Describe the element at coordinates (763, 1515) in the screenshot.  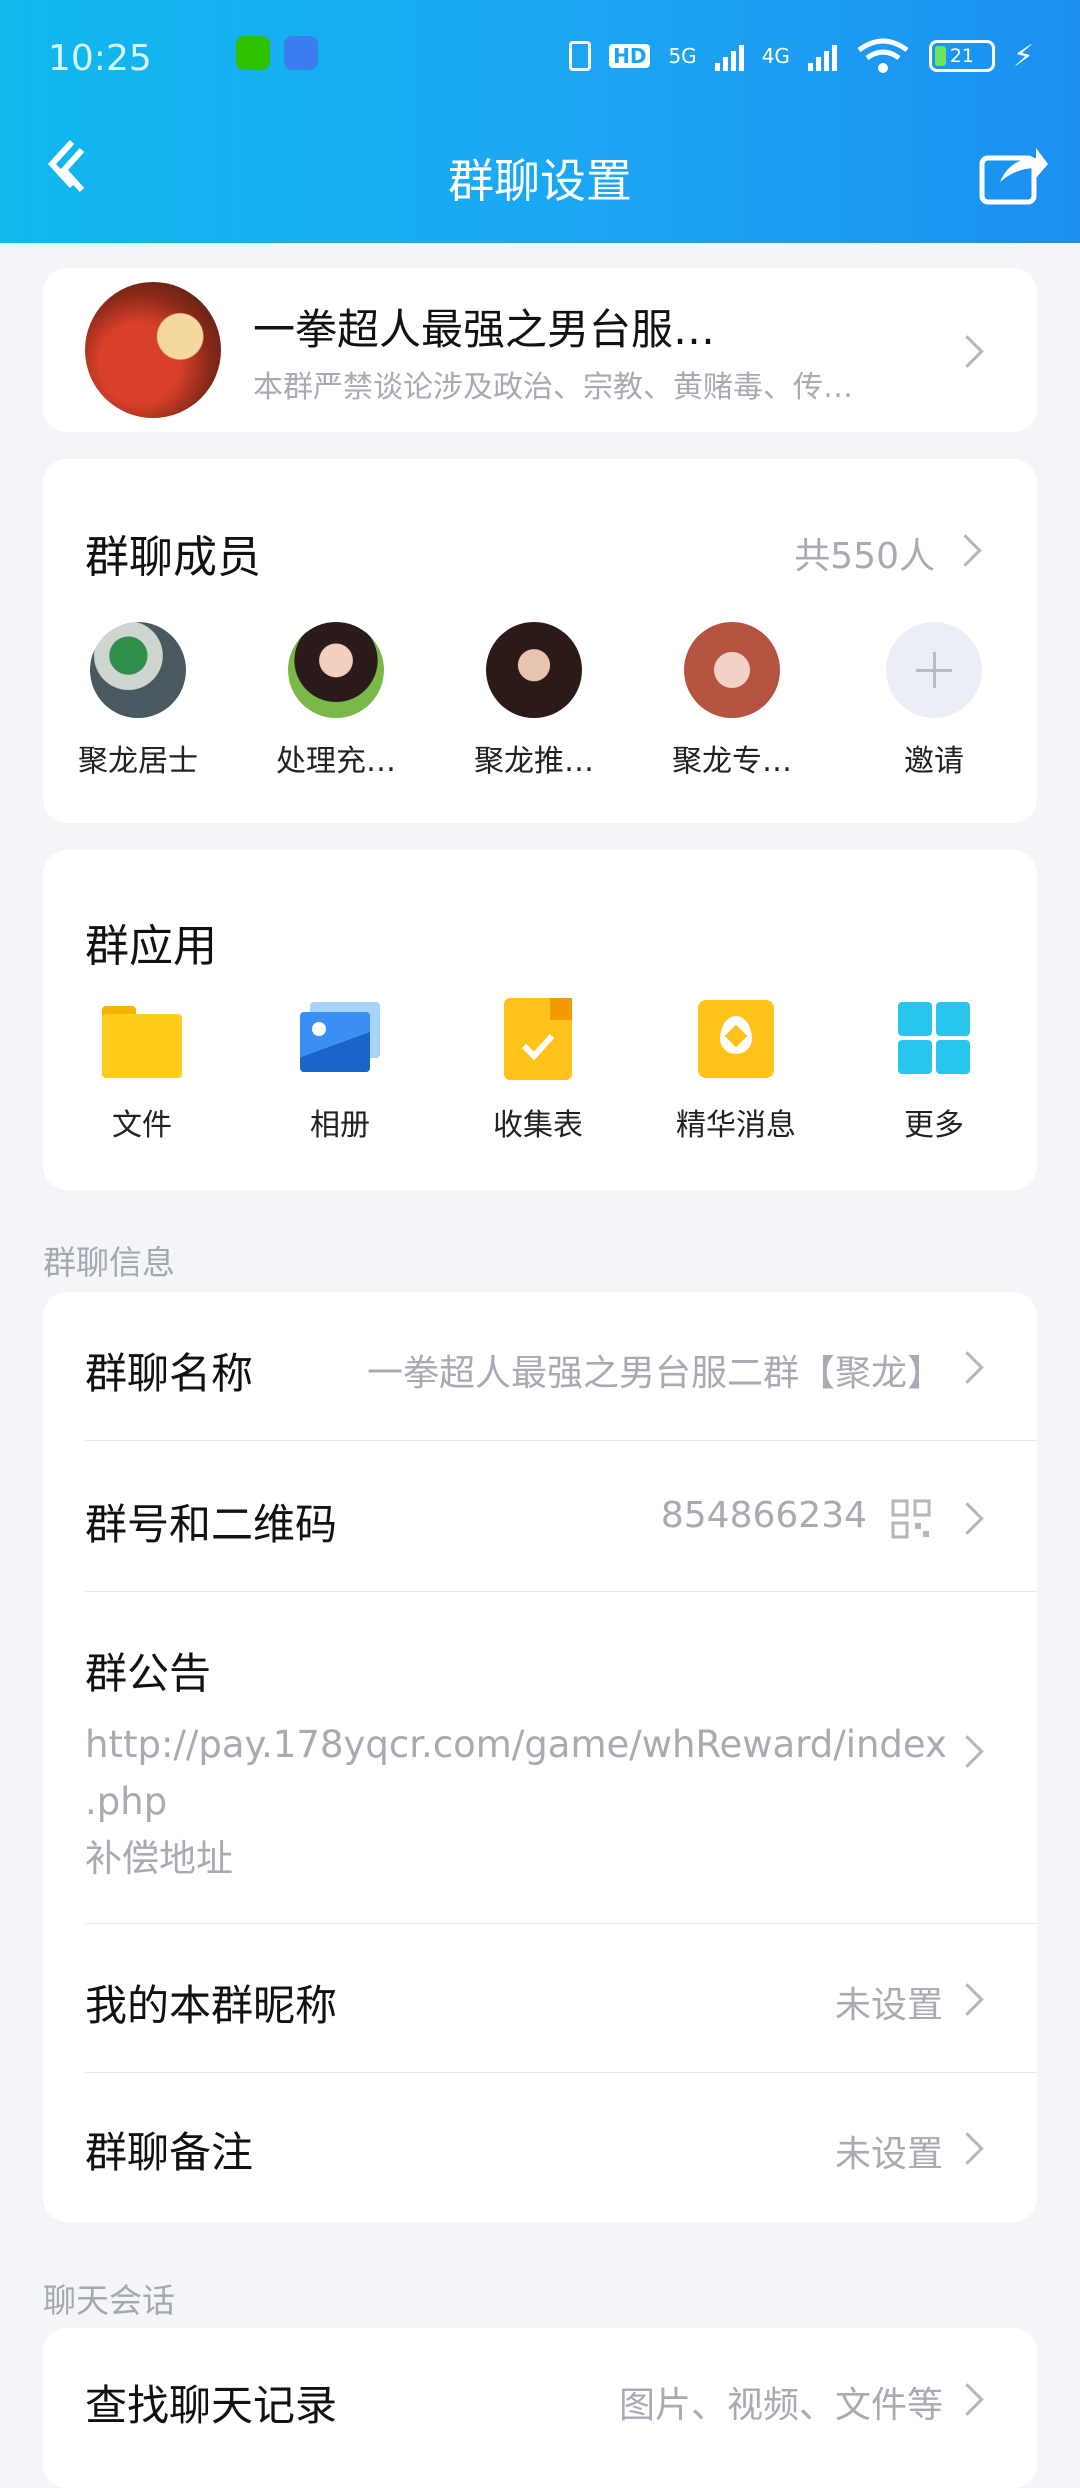
I see `group-id-value: 854866234` at that location.